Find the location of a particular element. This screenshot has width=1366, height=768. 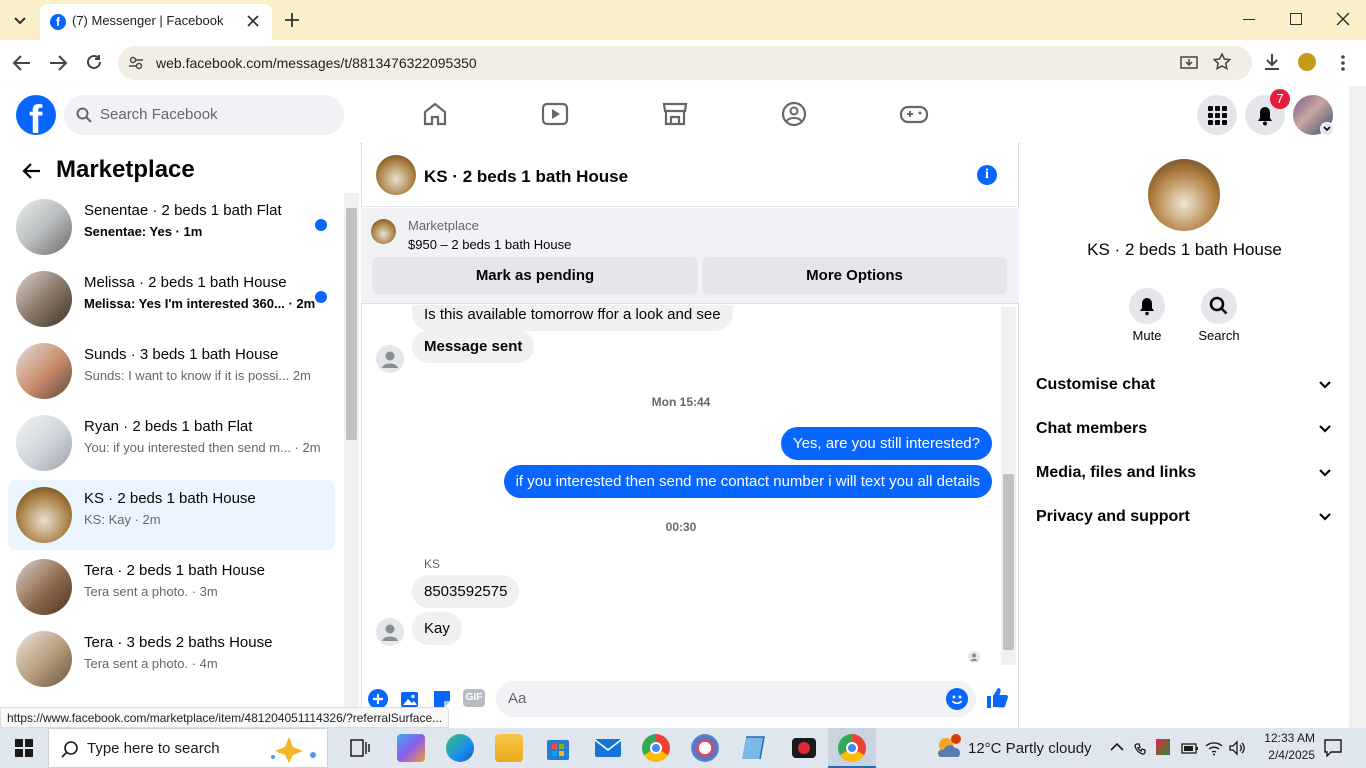

conversation-avatar is located at coordinates (1184, 195).